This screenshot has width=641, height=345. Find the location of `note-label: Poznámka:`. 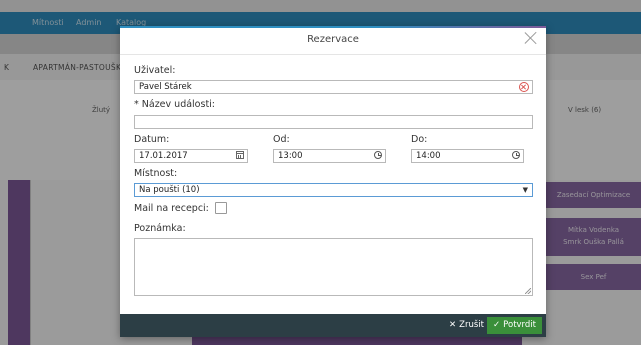

note-label: Poznámka: is located at coordinates (160, 228).